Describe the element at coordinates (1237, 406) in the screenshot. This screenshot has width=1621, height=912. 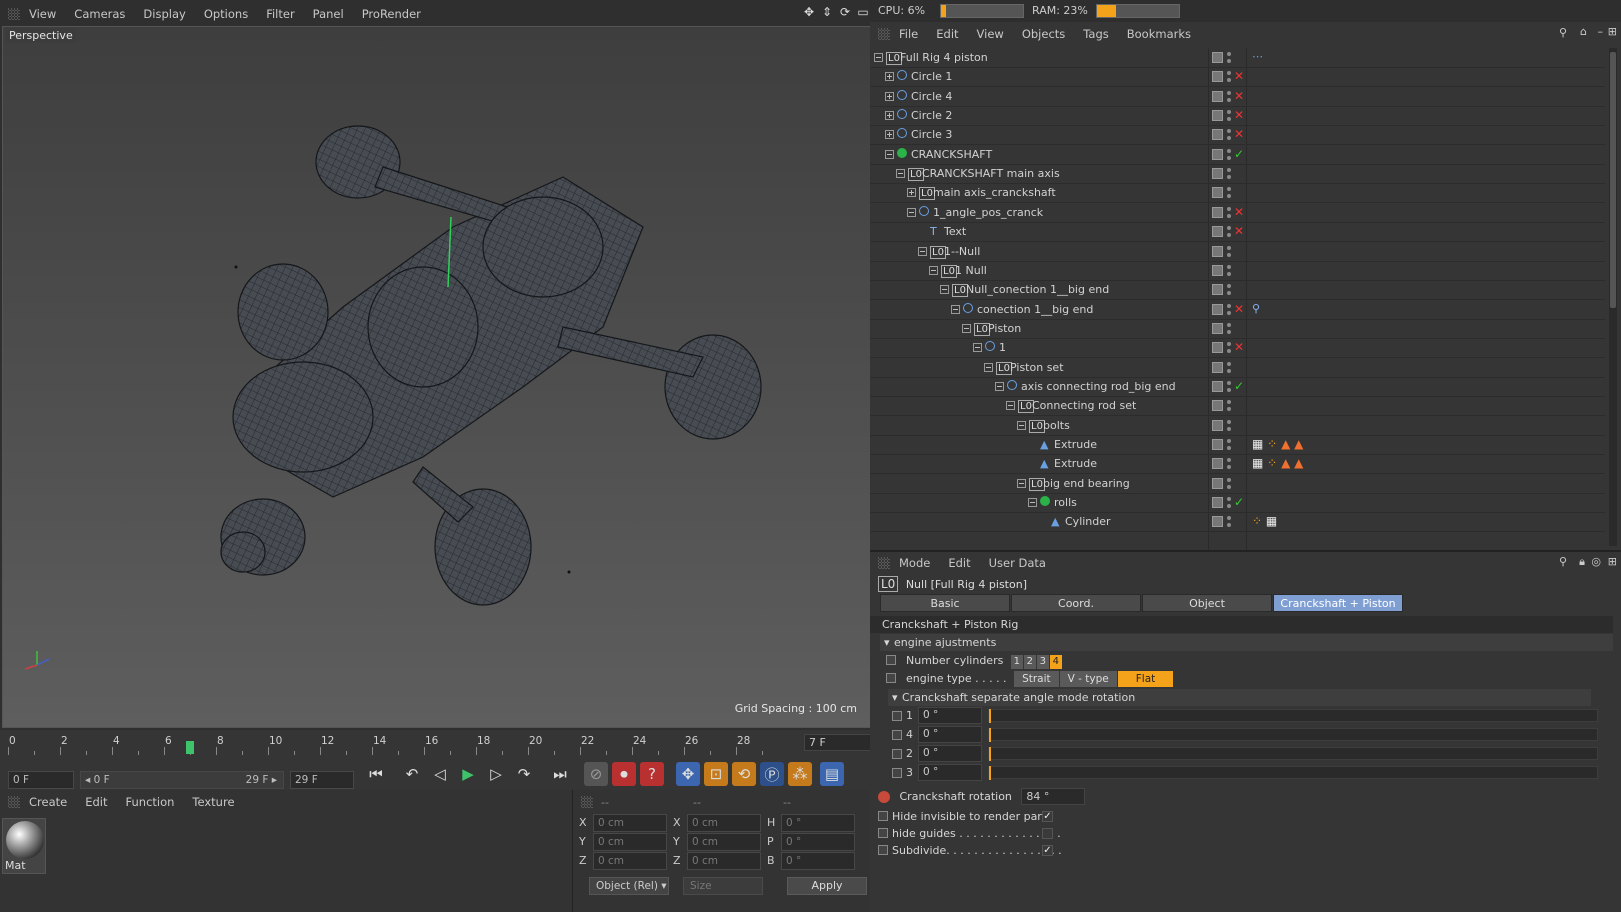
I see `tree-row: L0 Connecting rod set` at that location.